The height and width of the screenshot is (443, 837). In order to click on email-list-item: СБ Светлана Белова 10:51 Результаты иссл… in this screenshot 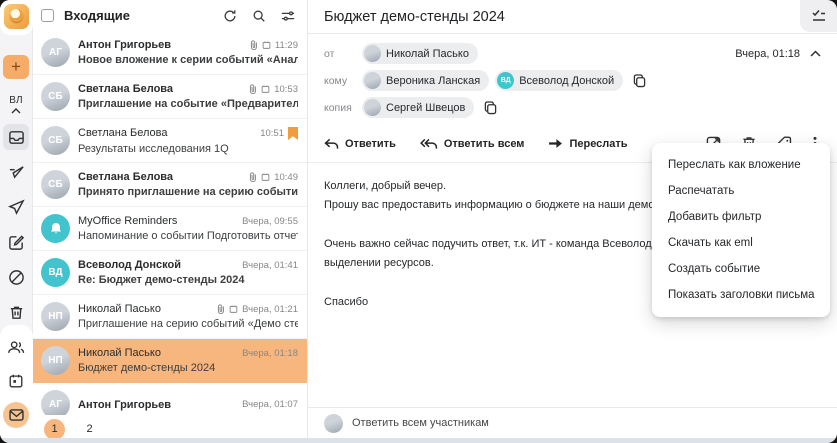, I will do `click(170, 141)`.